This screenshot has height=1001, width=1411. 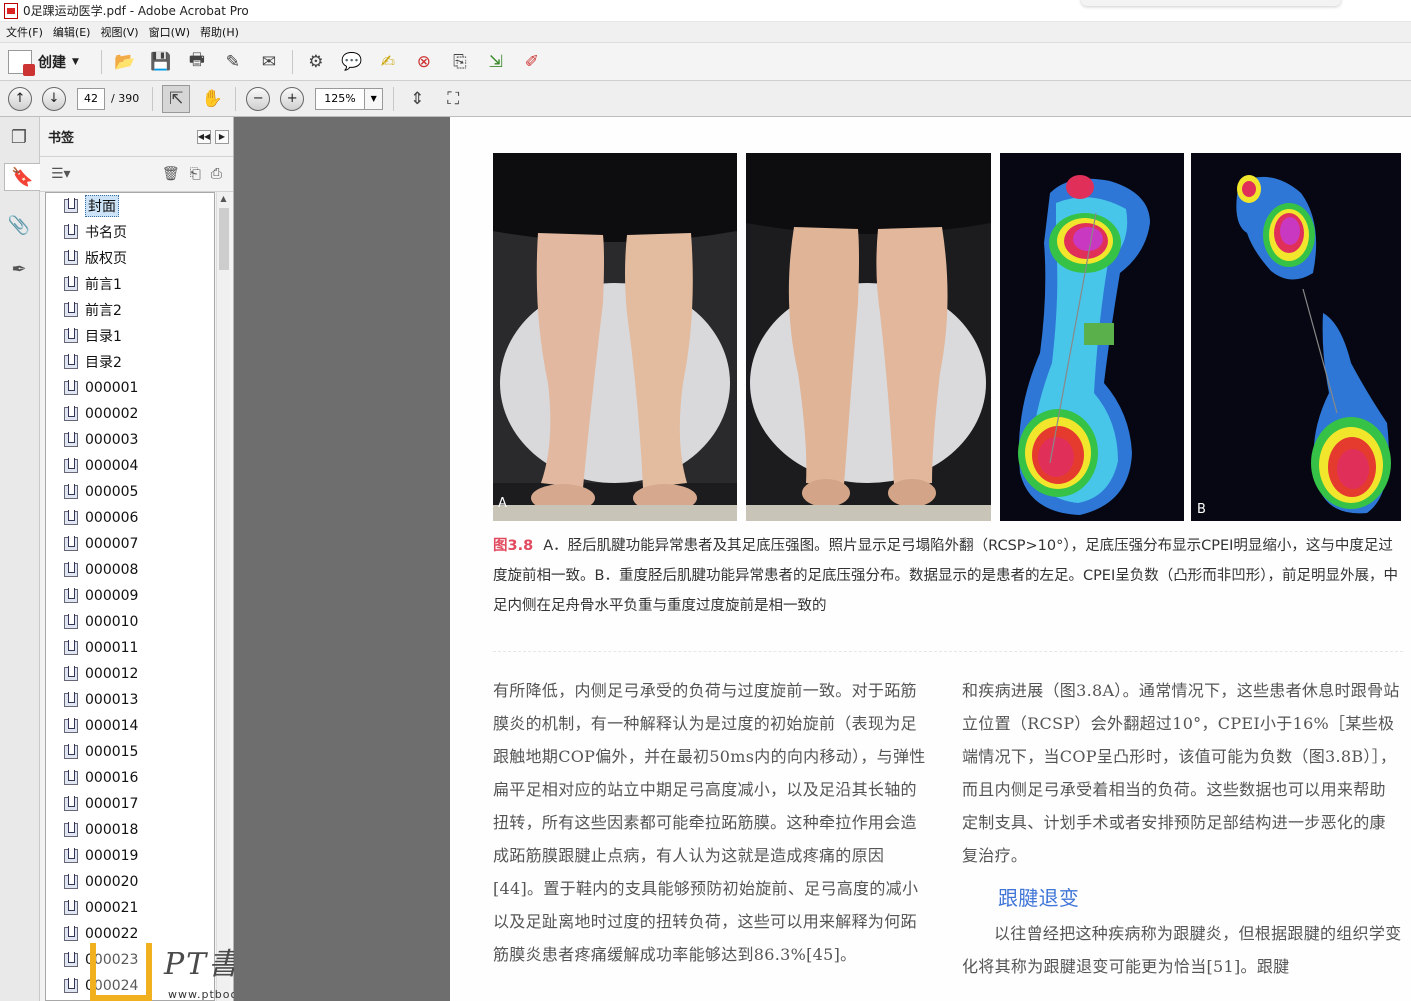 What do you see at coordinates (54, 98) in the screenshot?
I see `next-page-icon: ↓` at bounding box center [54, 98].